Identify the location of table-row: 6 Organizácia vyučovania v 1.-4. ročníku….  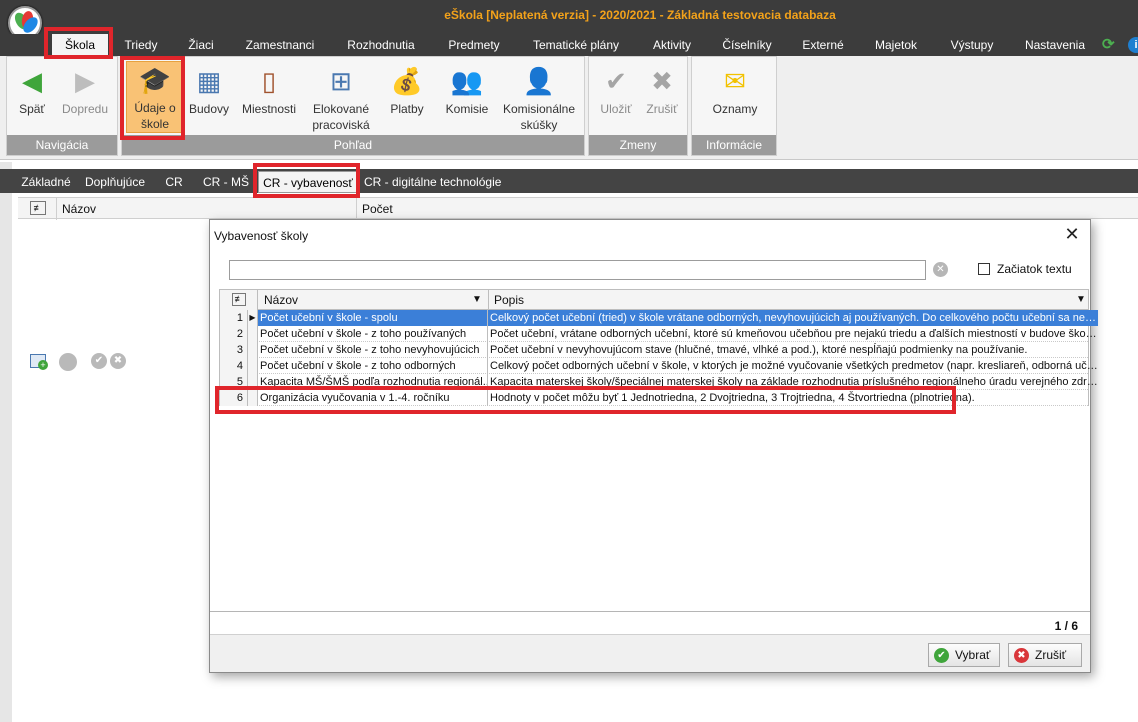
(654, 398).